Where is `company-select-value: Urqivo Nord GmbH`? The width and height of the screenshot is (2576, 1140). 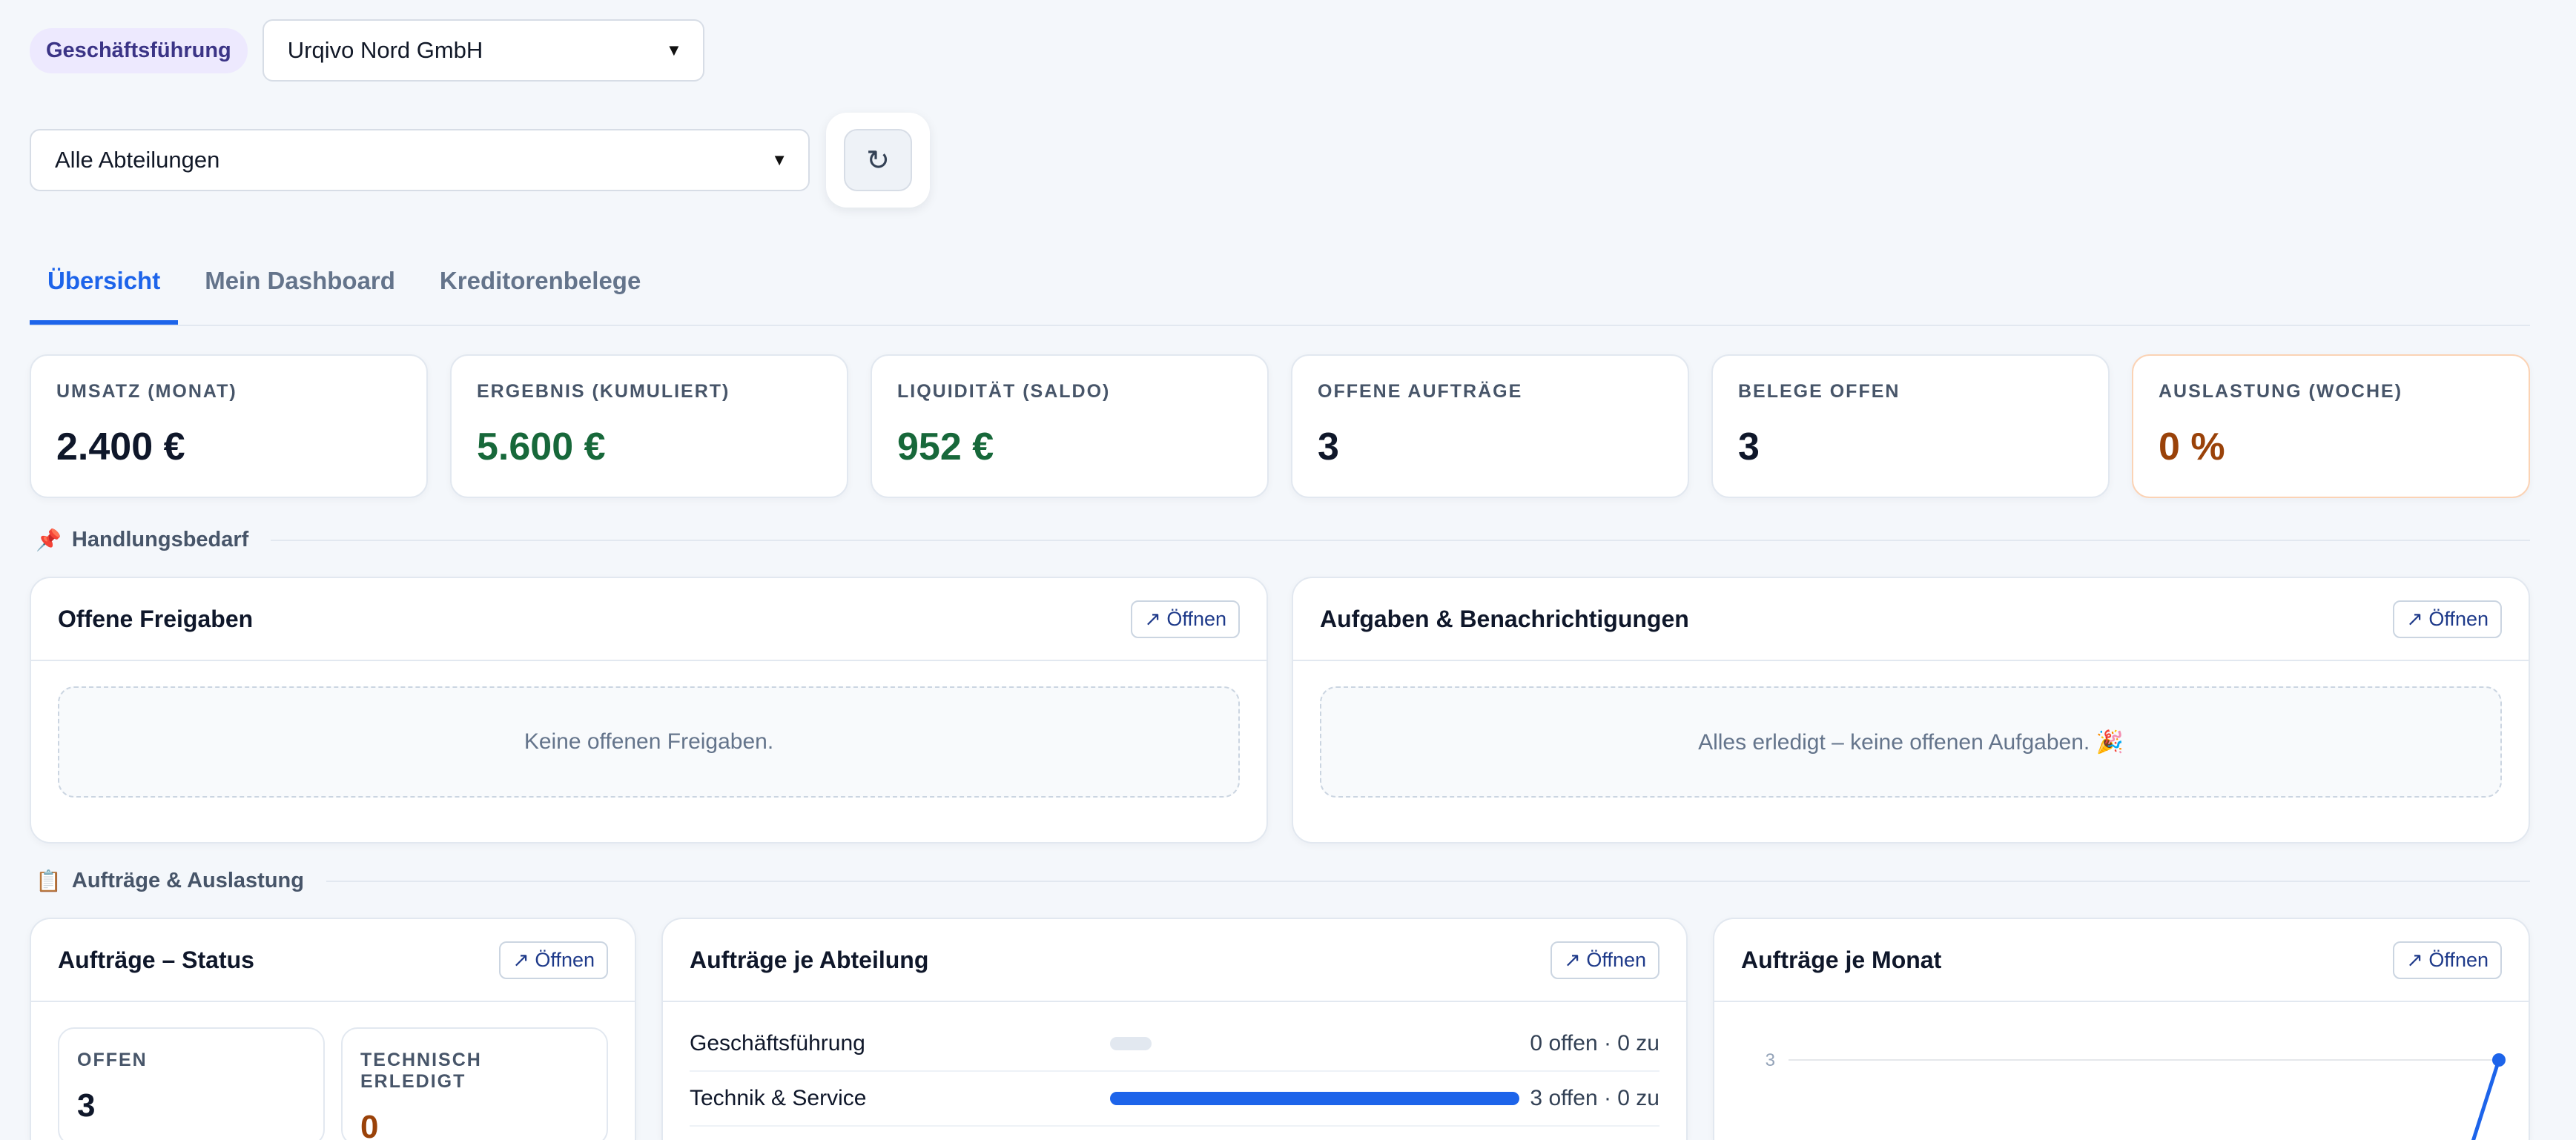 company-select-value: Urqivo Nord GmbH is located at coordinates (385, 50).